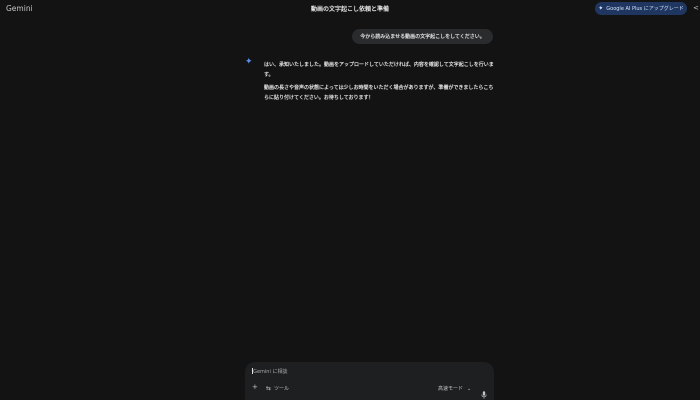 This screenshot has height=400, width=700. Describe the element at coordinates (451, 389) in the screenshot. I see `mode-label: 高速モード` at that location.